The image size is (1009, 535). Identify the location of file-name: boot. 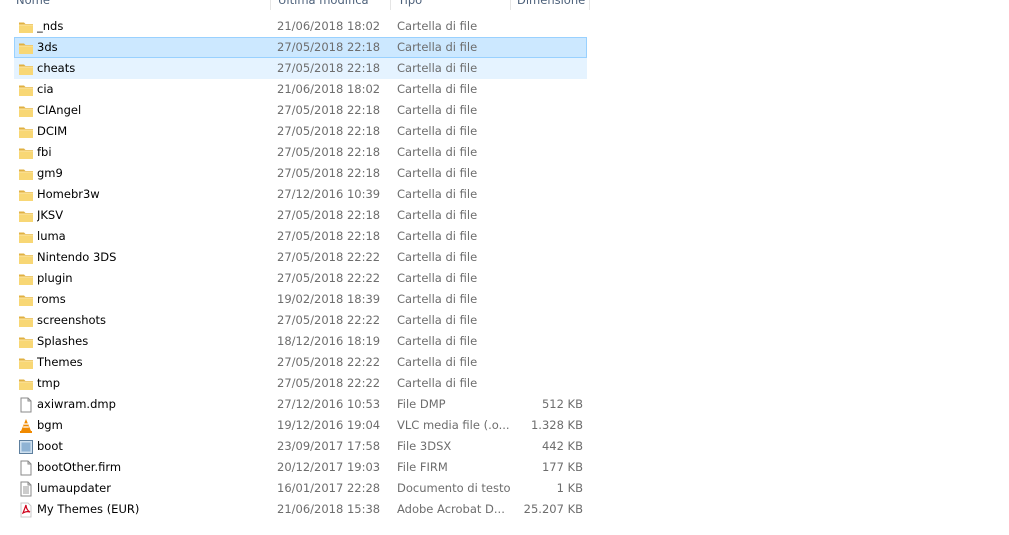
(50, 446).